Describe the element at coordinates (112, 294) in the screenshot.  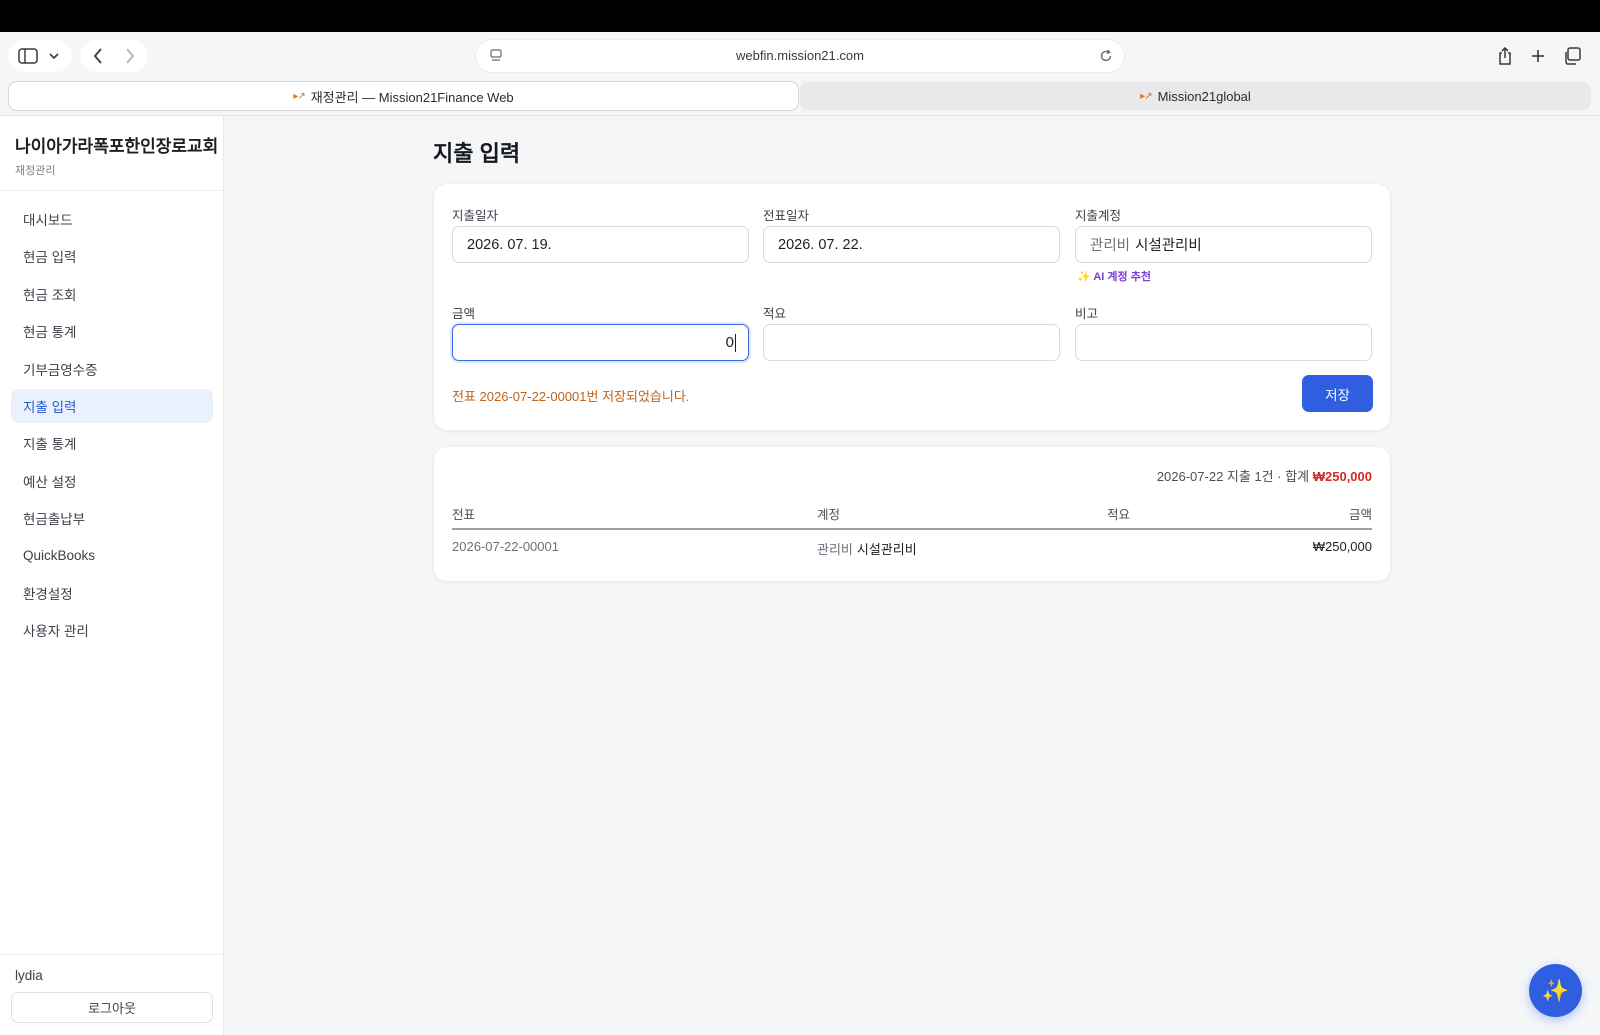
I see `sidebar-item-cash-lookup: 현금 조회` at that location.